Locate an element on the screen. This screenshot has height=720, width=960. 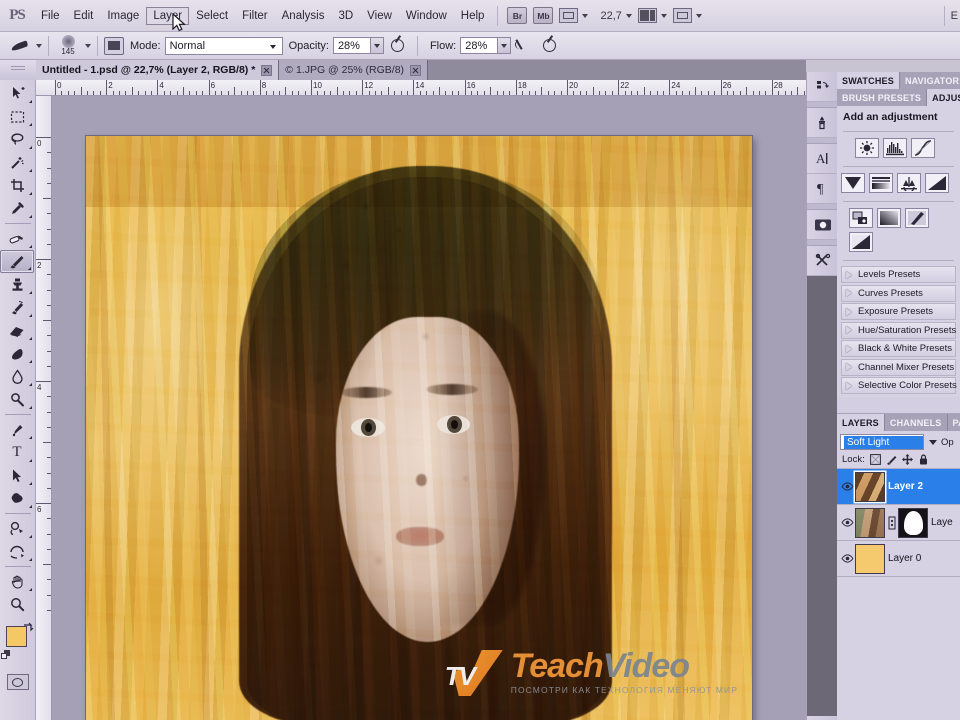
panel-tab-adjust: ADJUST is located at coordinates (943, 97).